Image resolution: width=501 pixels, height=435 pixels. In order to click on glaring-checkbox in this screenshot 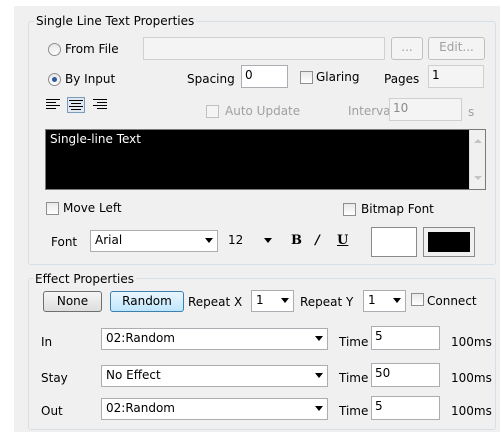, I will do `click(306, 77)`.